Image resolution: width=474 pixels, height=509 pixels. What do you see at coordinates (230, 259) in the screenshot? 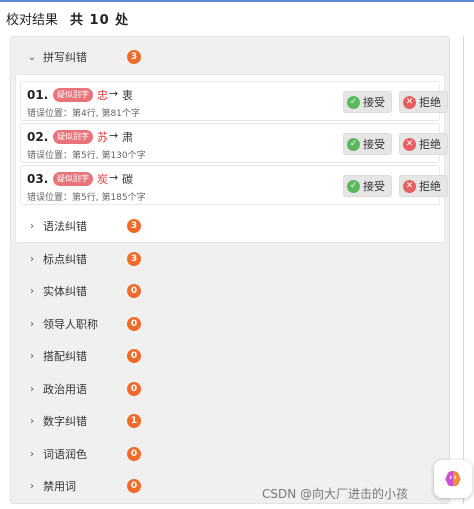
I see `section-punctuation: › 标点纠错 3` at bounding box center [230, 259].